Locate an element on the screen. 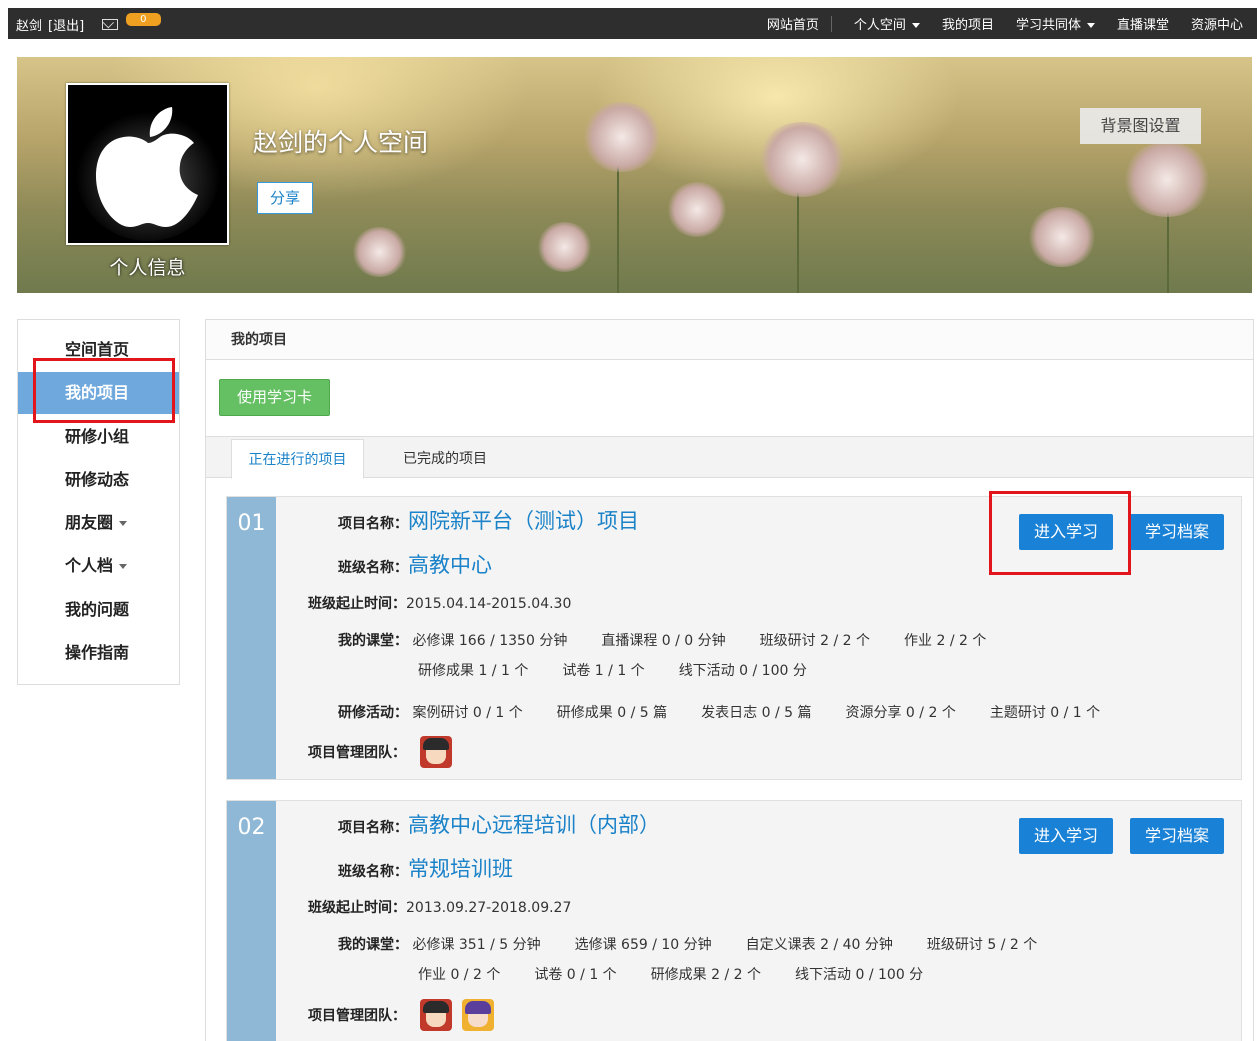 The width and height of the screenshot is (1257, 1041). sidebar-item-personal-file: 个人档 is located at coordinates (98, 566).